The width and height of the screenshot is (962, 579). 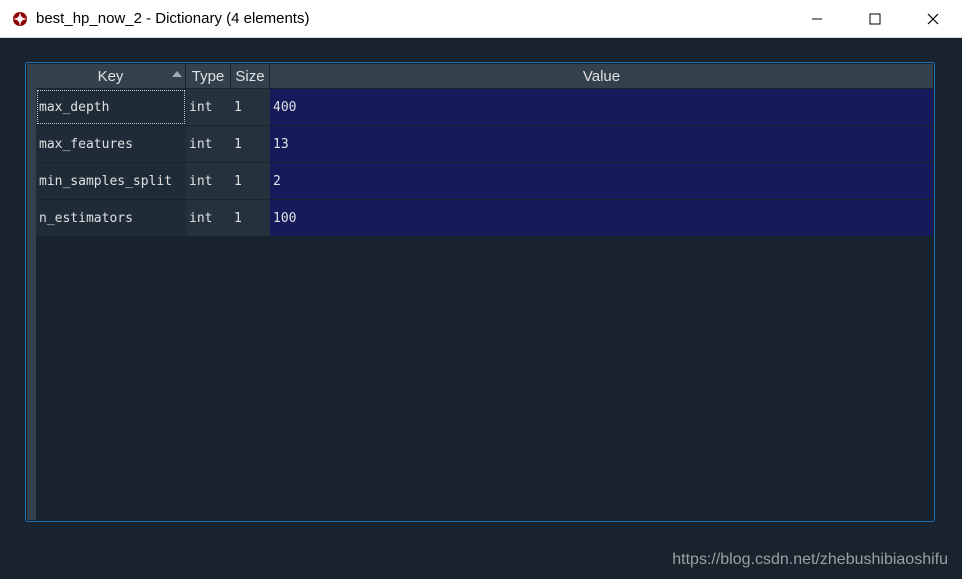 What do you see at coordinates (173, 18) in the screenshot?
I see `window-title: best_hp_now_2 - Dictionary (4 elements)` at bounding box center [173, 18].